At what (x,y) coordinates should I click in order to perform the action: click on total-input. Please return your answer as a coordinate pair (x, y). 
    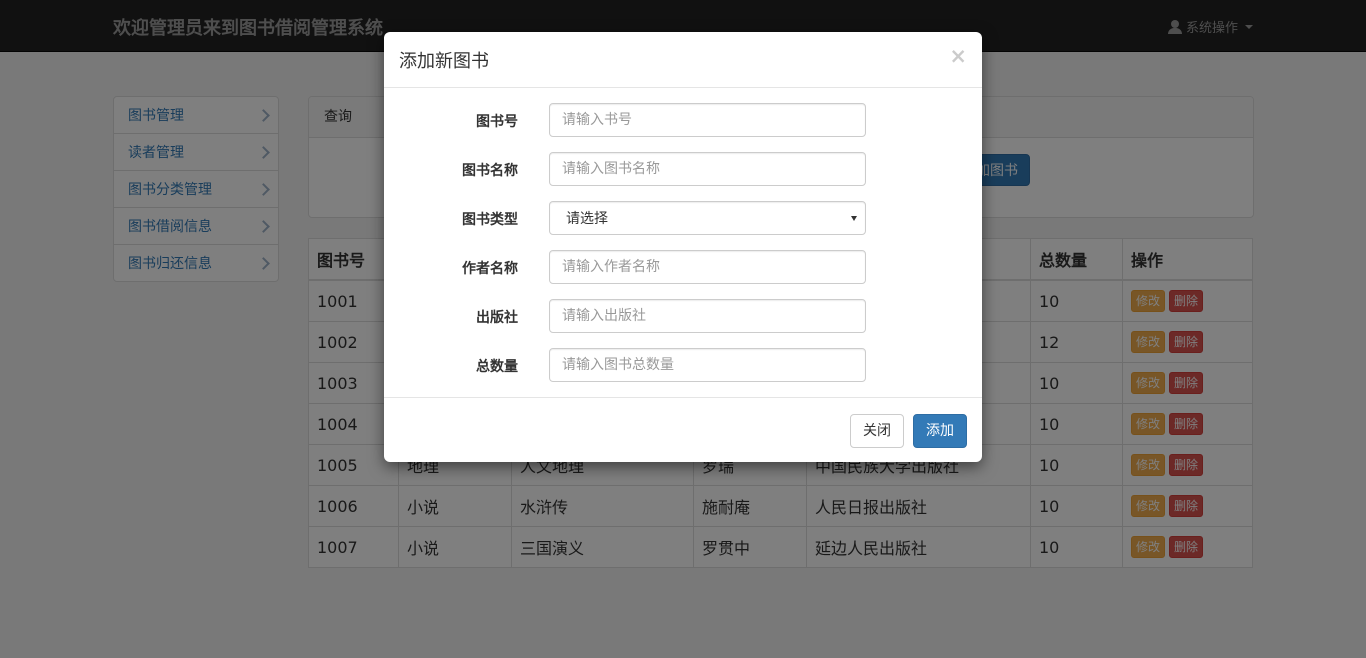
    Looking at the image, I should click on (707, 365).